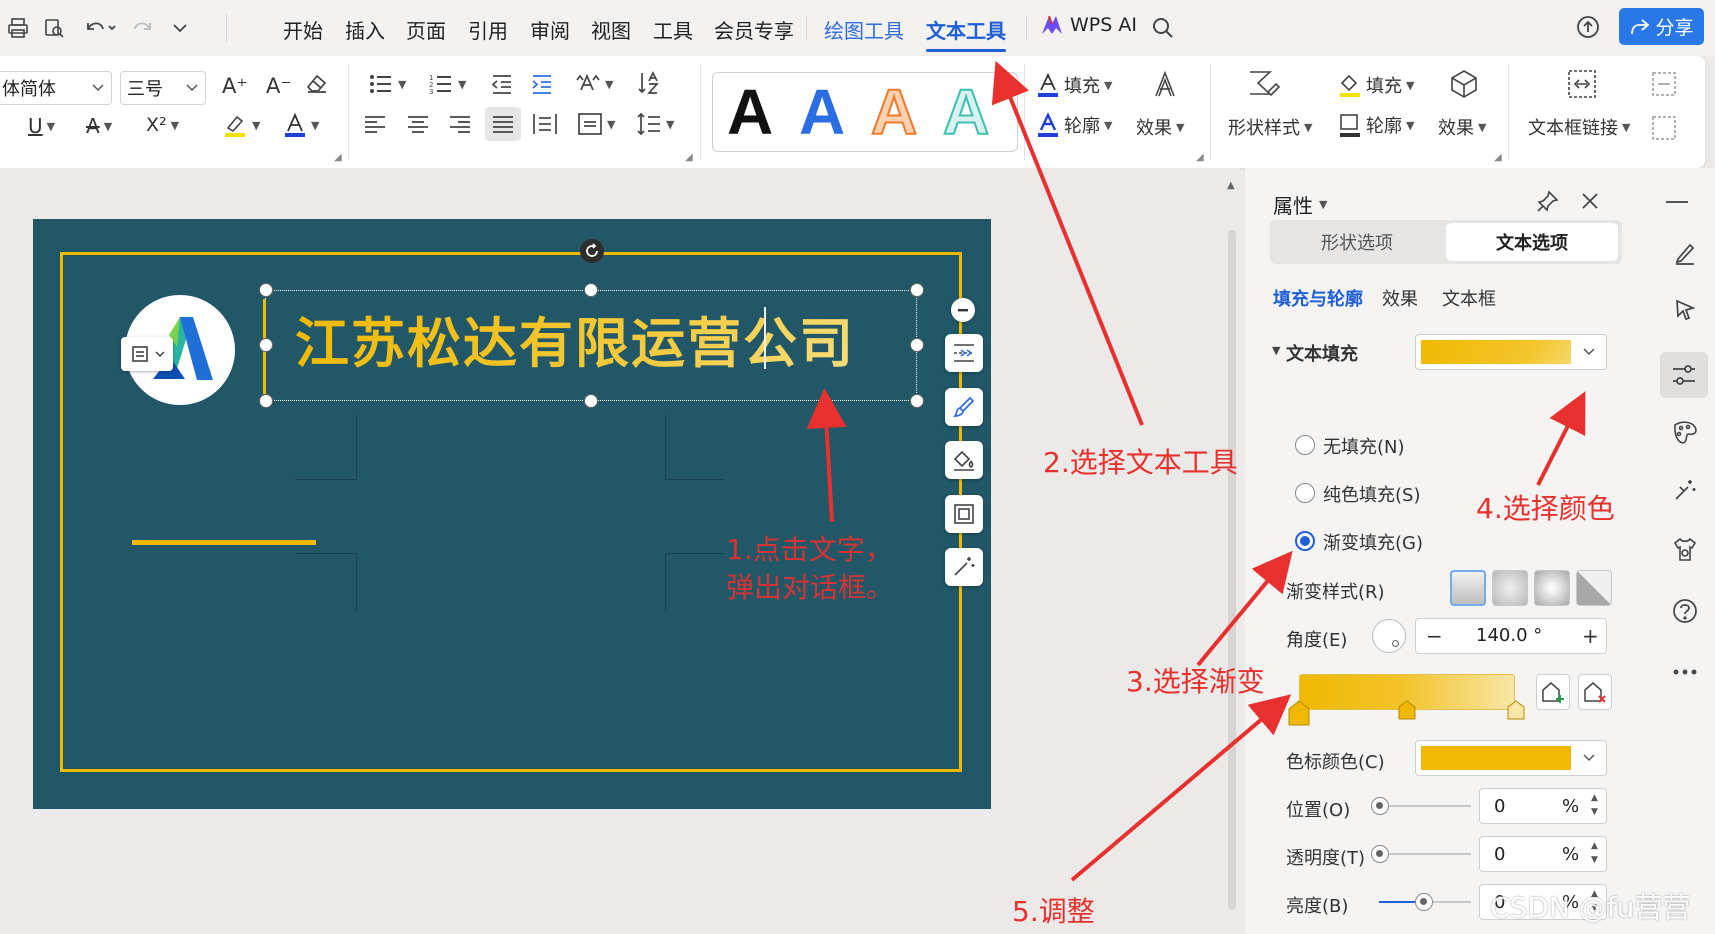  What do you see at coordinates (1545, 508) in the screenshot?
I see `annotation-step-4: 4.选择颜色` at bounding box center [1545, 508].